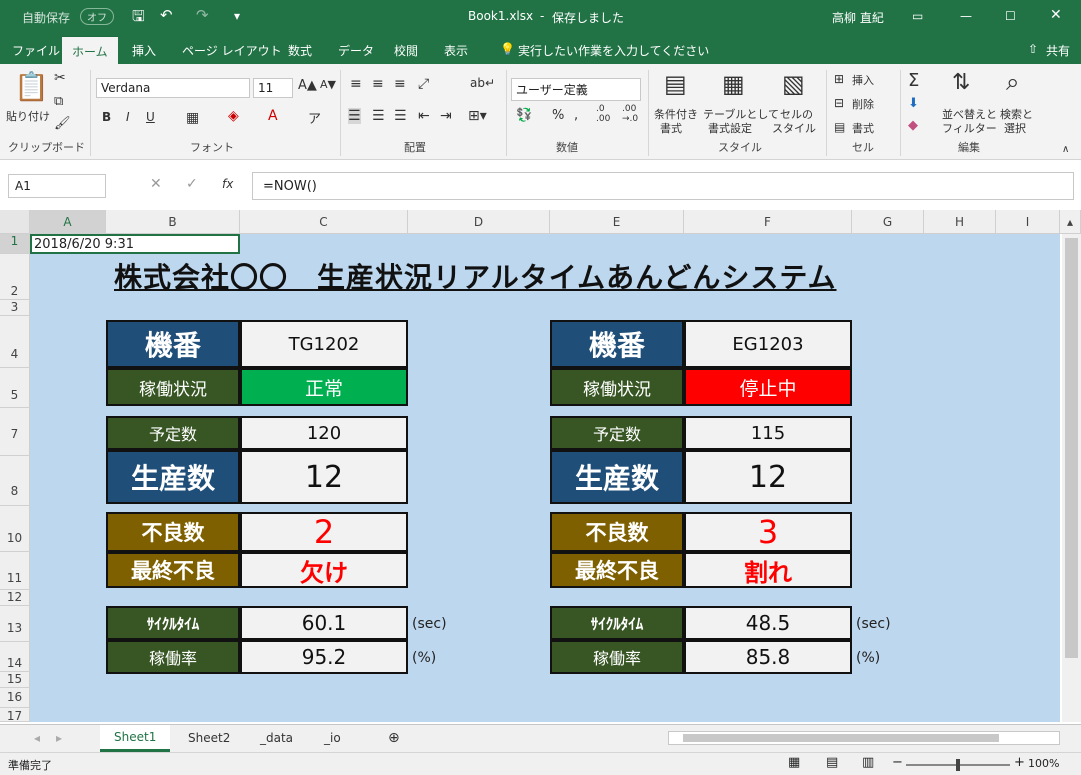 The width and height of the screenshot is (1081, 775). Describe the element at coordinates (768, 344) in the screenshot. I see `m2-machine-value: EG1203` at that location.